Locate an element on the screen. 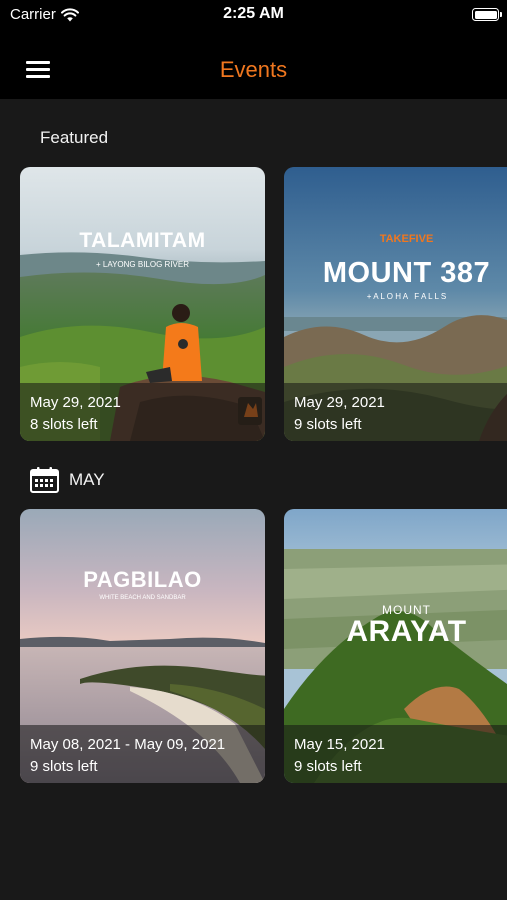 This screenshot has width=507, height=900. status-time: 2:25 AM is located at coordinates (253, 13).